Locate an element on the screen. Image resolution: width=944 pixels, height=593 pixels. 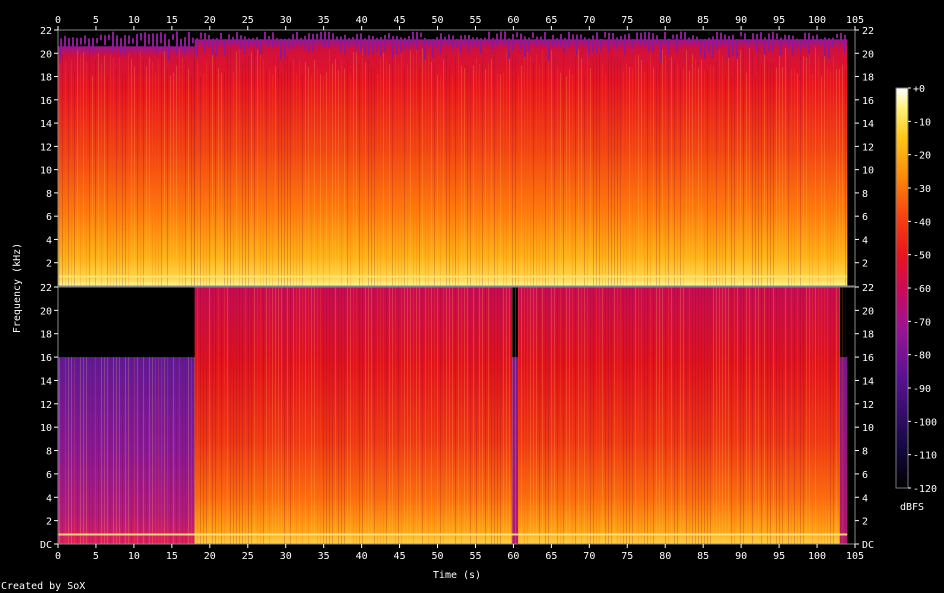
y-tick-label-left: 16 is located at coordinates (46, 358).